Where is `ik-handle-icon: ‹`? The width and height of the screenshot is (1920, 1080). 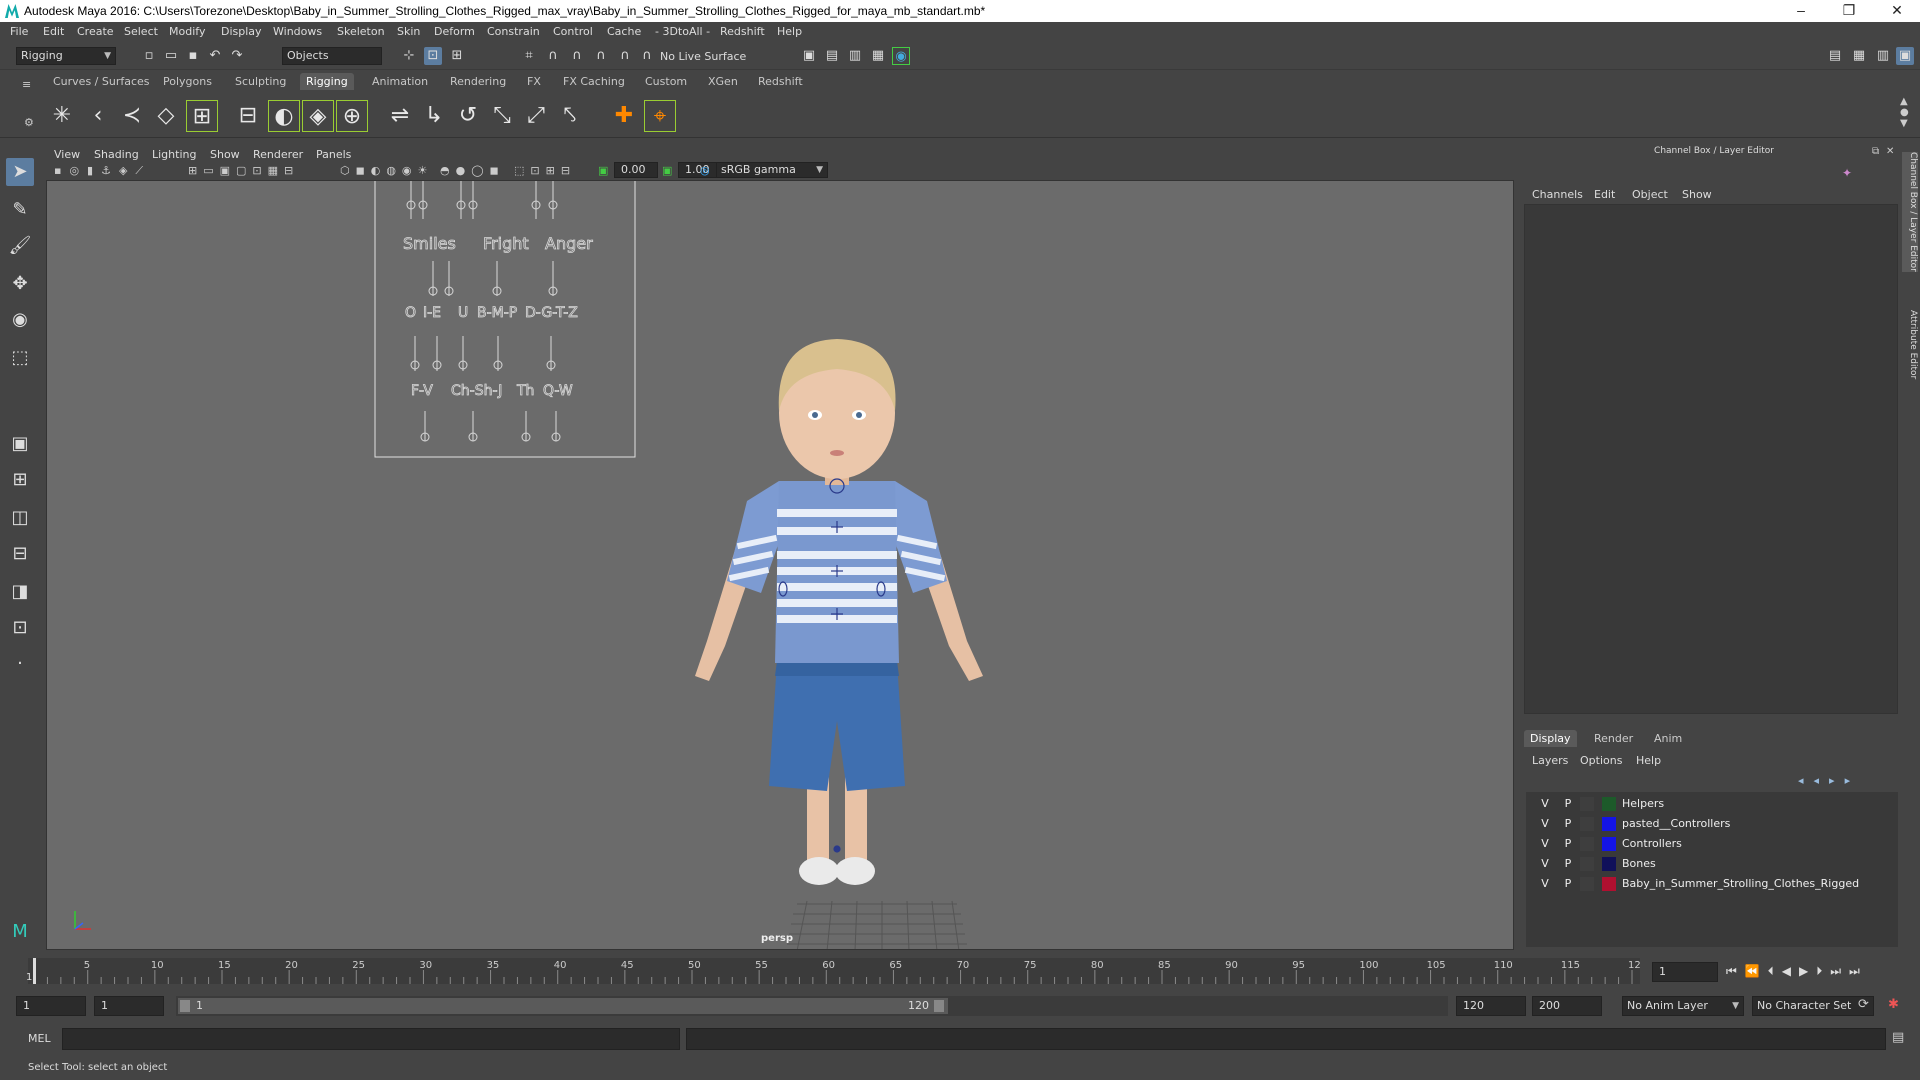 ik-handle-icon: ‹ is located at coordinates (98, 116).